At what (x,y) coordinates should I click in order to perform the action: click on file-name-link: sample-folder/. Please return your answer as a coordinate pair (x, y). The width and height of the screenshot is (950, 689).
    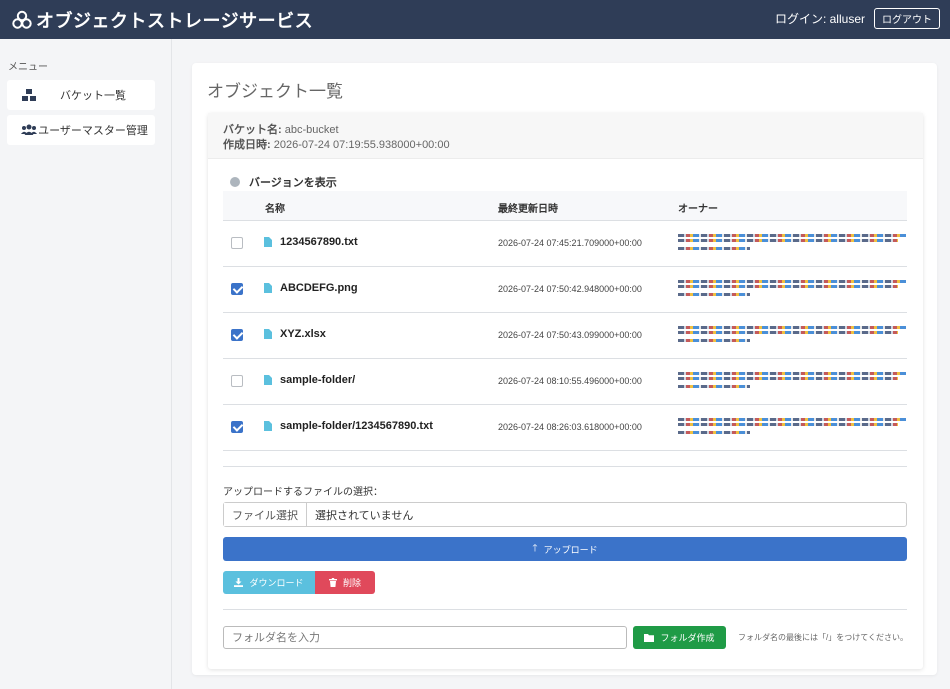
    Looking at the image, I should click on (317, 380).